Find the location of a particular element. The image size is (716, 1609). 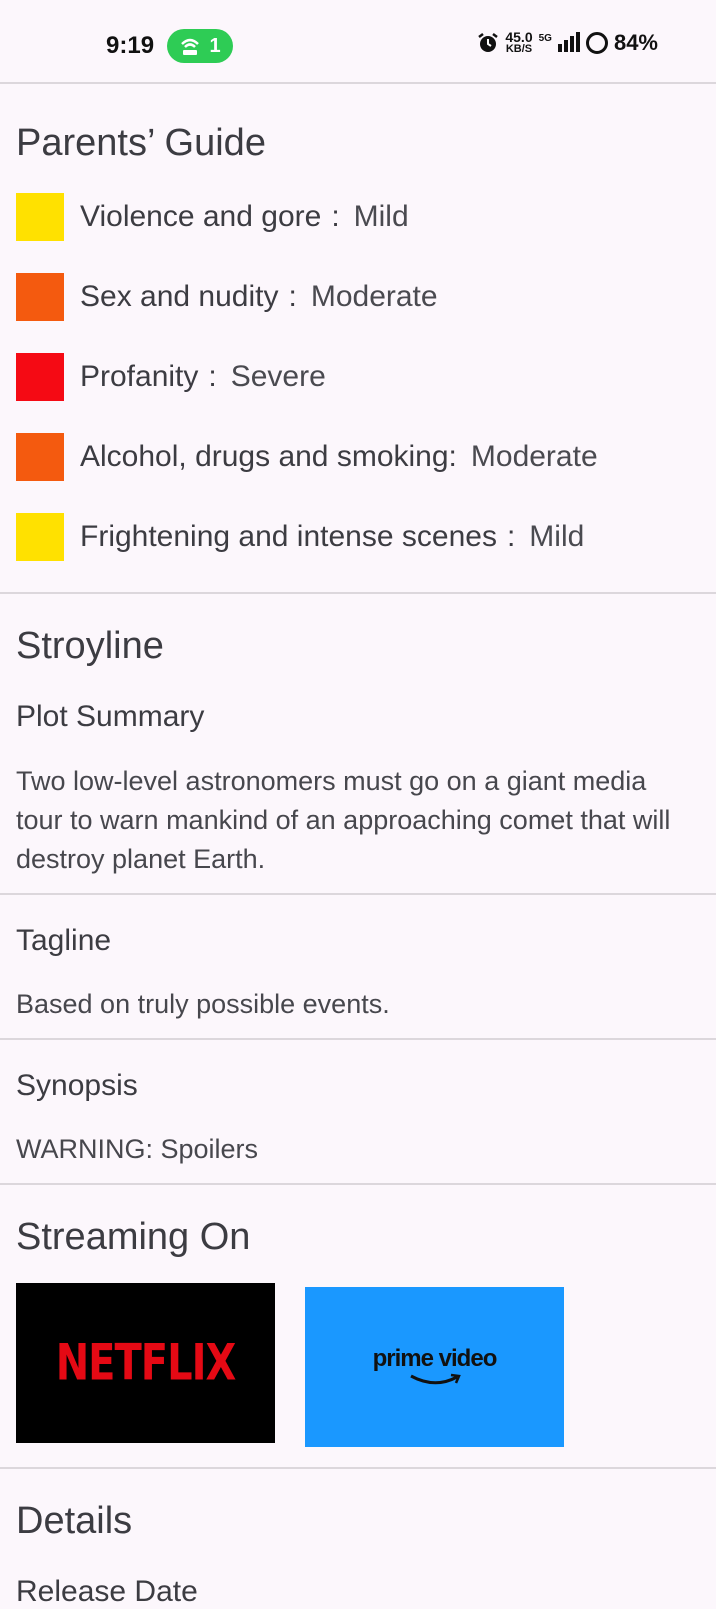

signal-icon is located at coordinates (568, 42).